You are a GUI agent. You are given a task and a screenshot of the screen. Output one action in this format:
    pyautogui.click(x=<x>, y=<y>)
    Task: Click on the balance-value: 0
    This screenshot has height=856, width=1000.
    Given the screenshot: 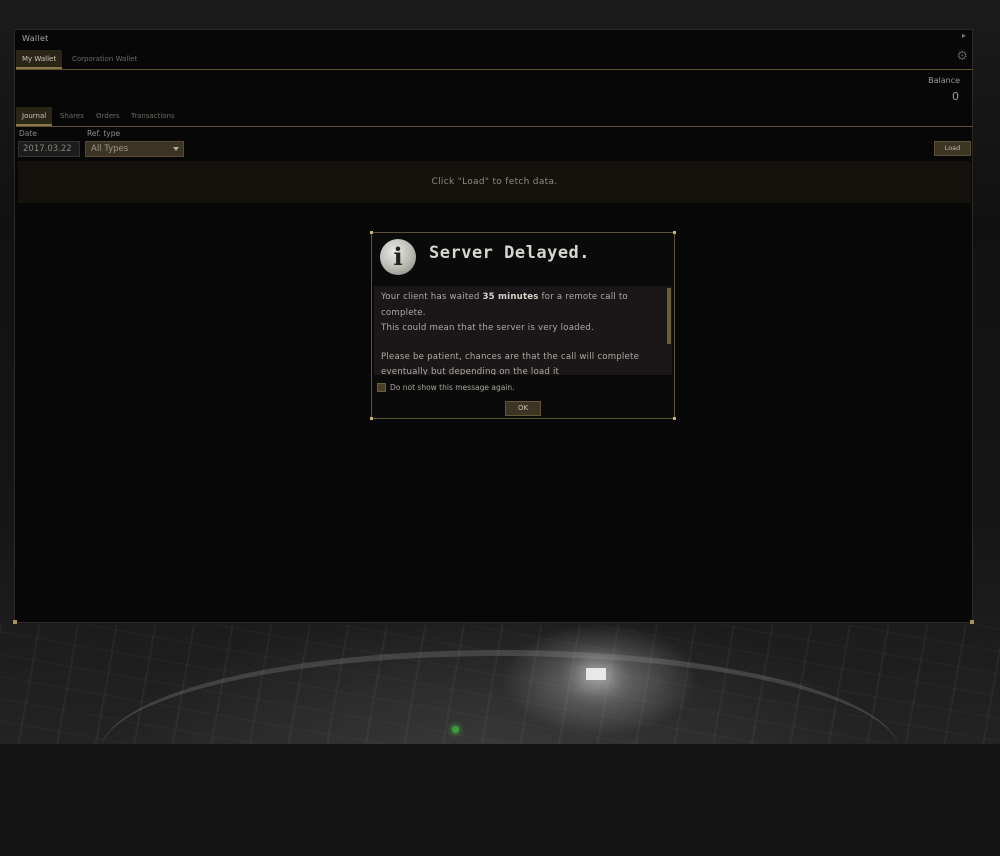 What is the action you would take?
    pyautogui.click(x=955, y=96)
    